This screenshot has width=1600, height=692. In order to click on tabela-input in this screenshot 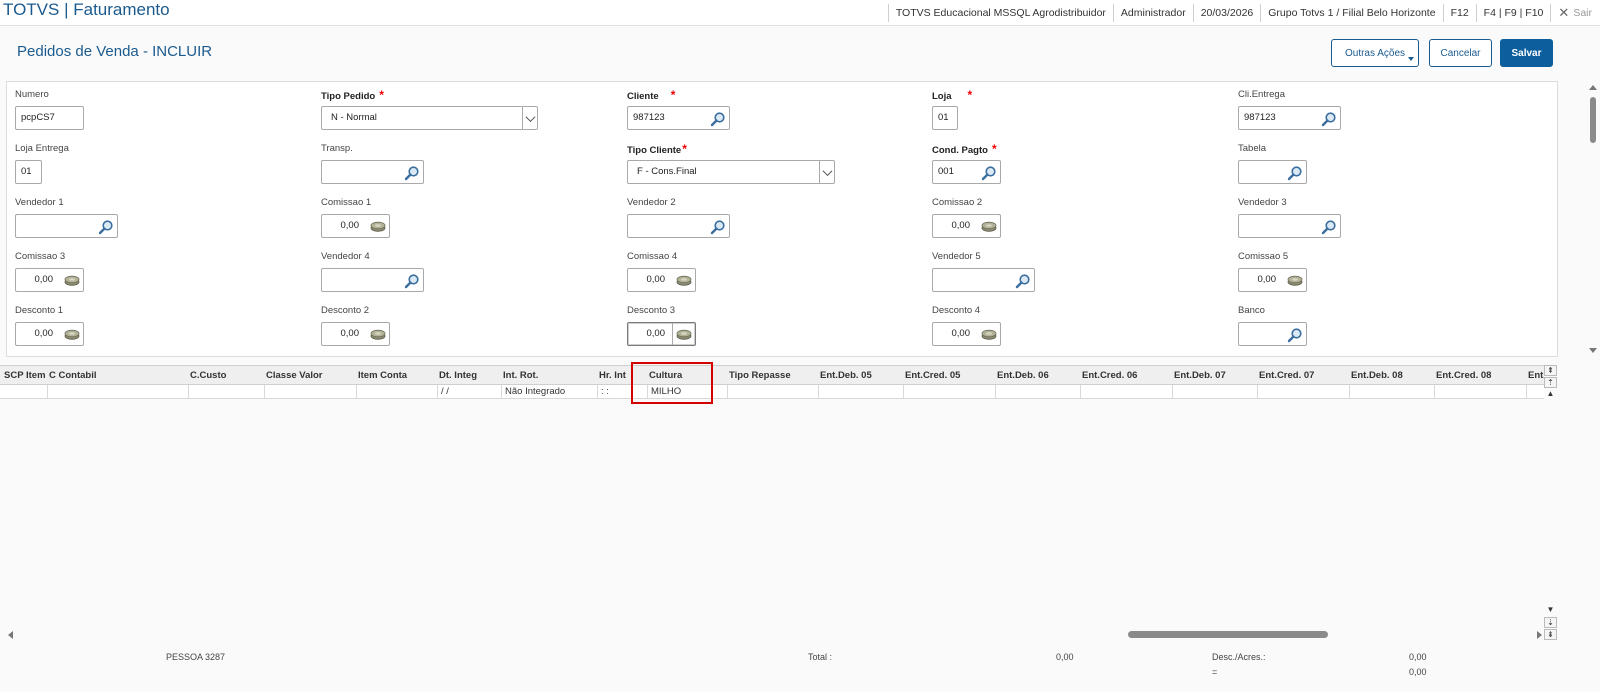, I will do `click(1272, 172)`.